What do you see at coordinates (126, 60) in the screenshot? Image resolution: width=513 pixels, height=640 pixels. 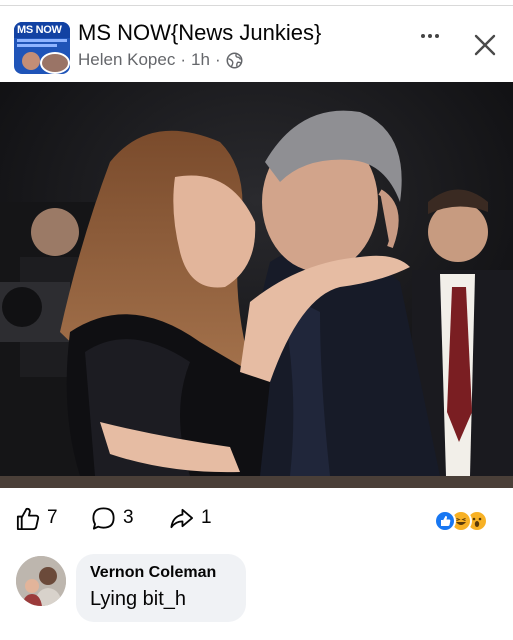 I see `author-name-link: Helen Kopec` at bounding box center [126, 60].